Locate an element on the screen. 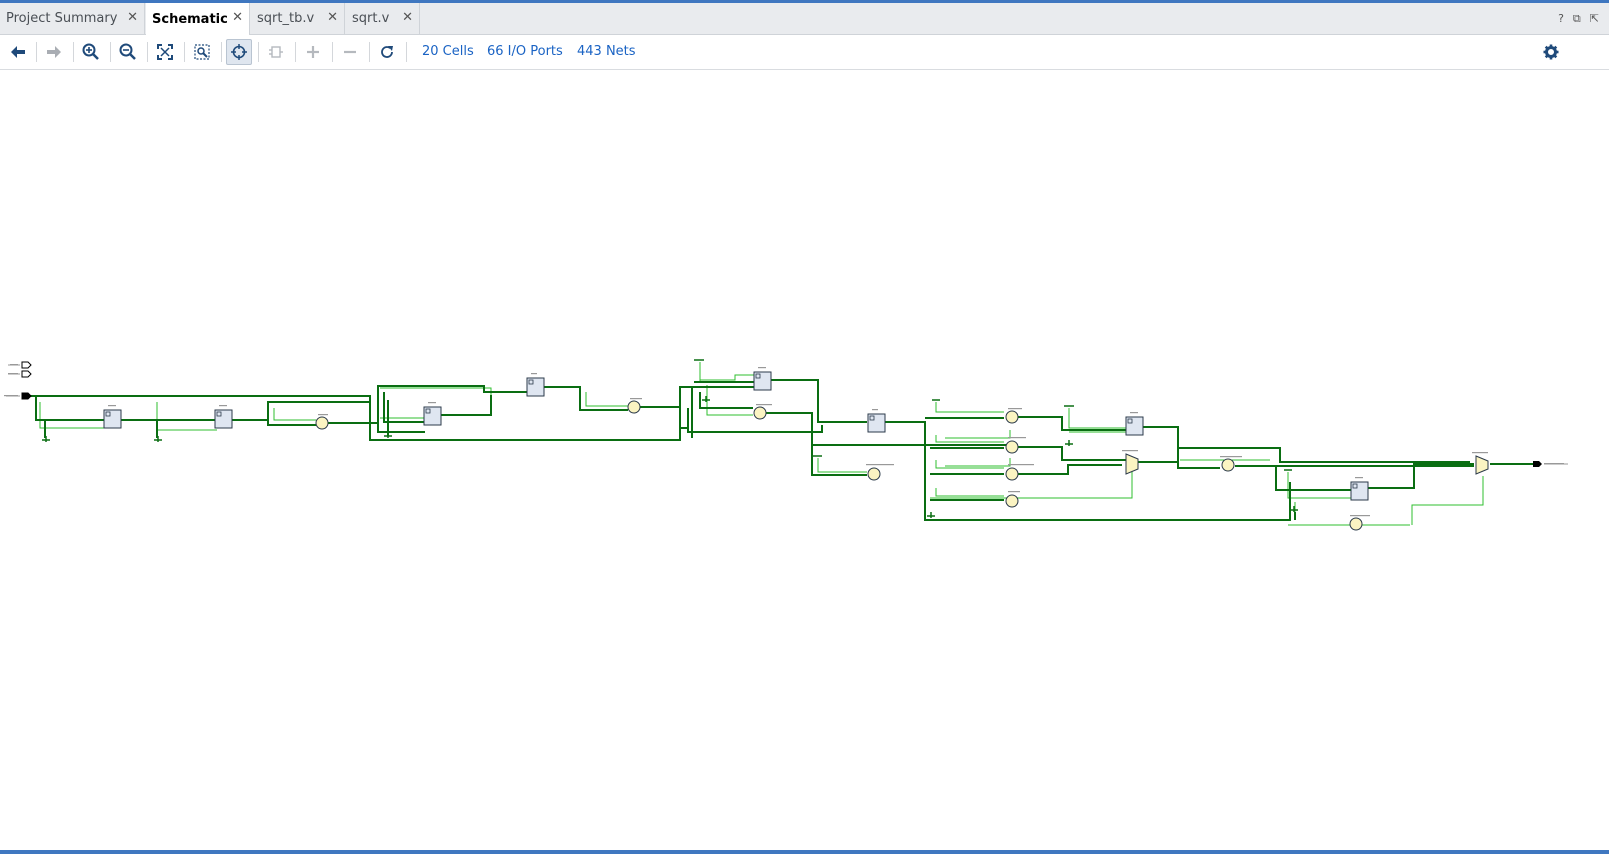 This screenshot has height=854, width=1609. restore-icon: ⧉ is located at coordinates (1577, 19).